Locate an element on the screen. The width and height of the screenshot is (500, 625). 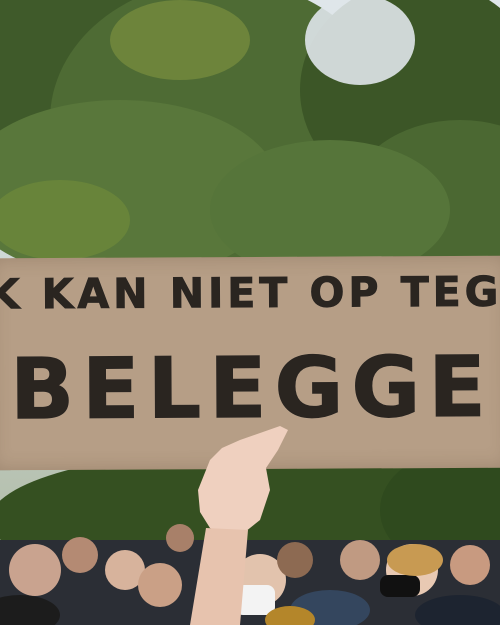
sign-text-line-1: K KAN NIET OP TEGEN is located at coordinates (250, 293).